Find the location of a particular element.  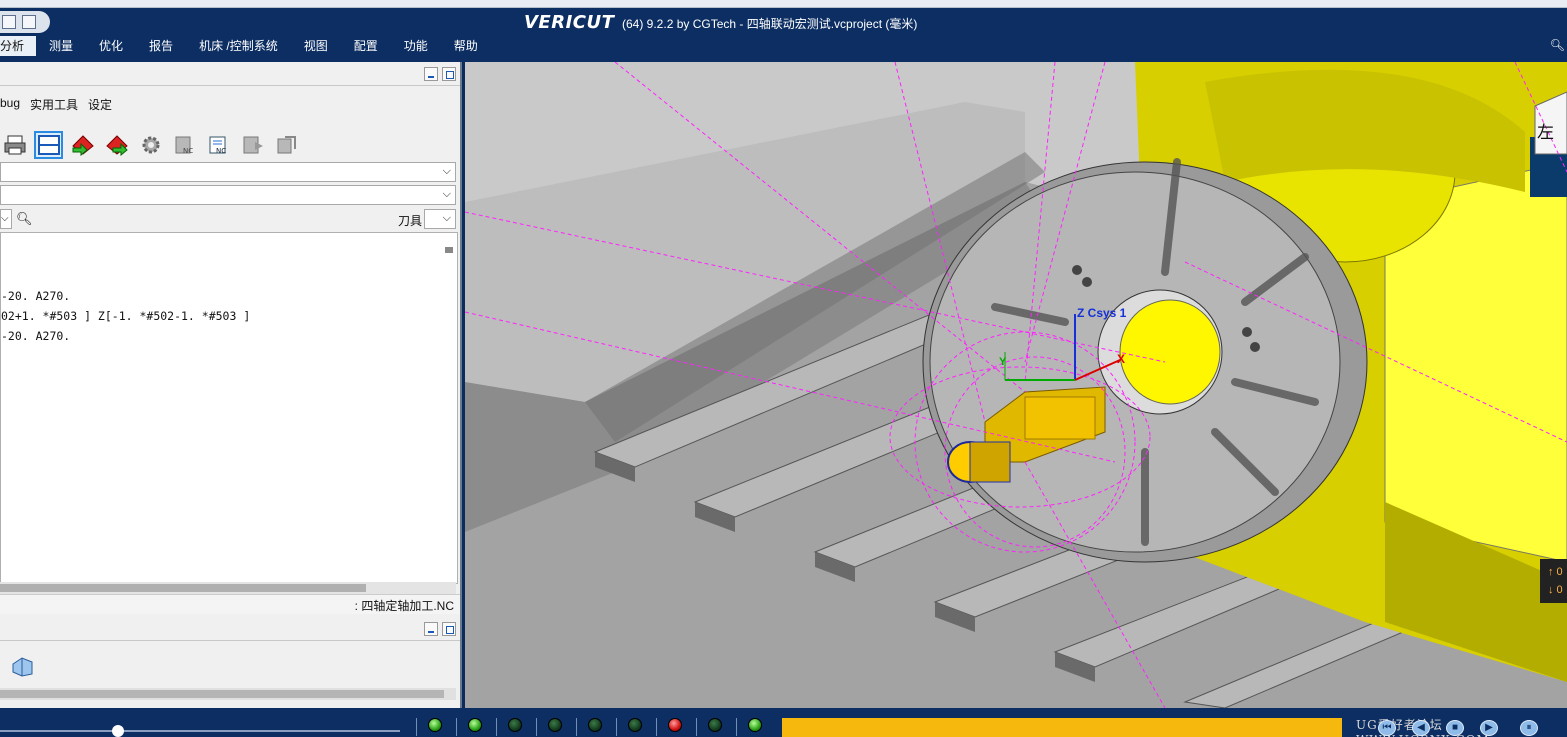

print-icon is located at coordinates (14, 145).